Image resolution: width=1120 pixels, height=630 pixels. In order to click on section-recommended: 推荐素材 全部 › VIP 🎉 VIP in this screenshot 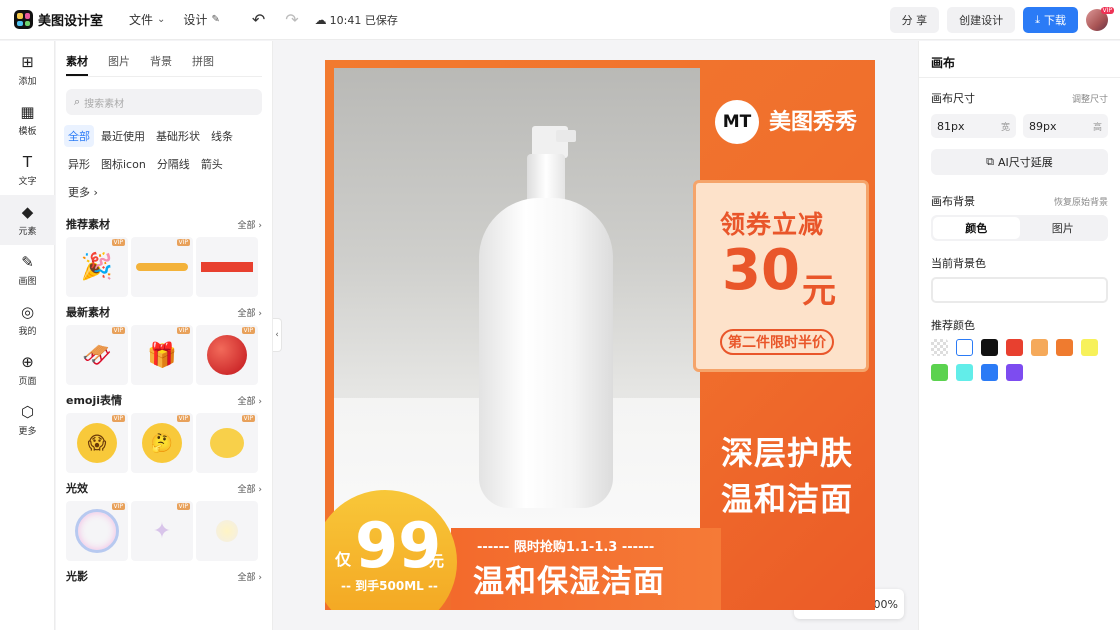, I will do `click(164, 256)`.